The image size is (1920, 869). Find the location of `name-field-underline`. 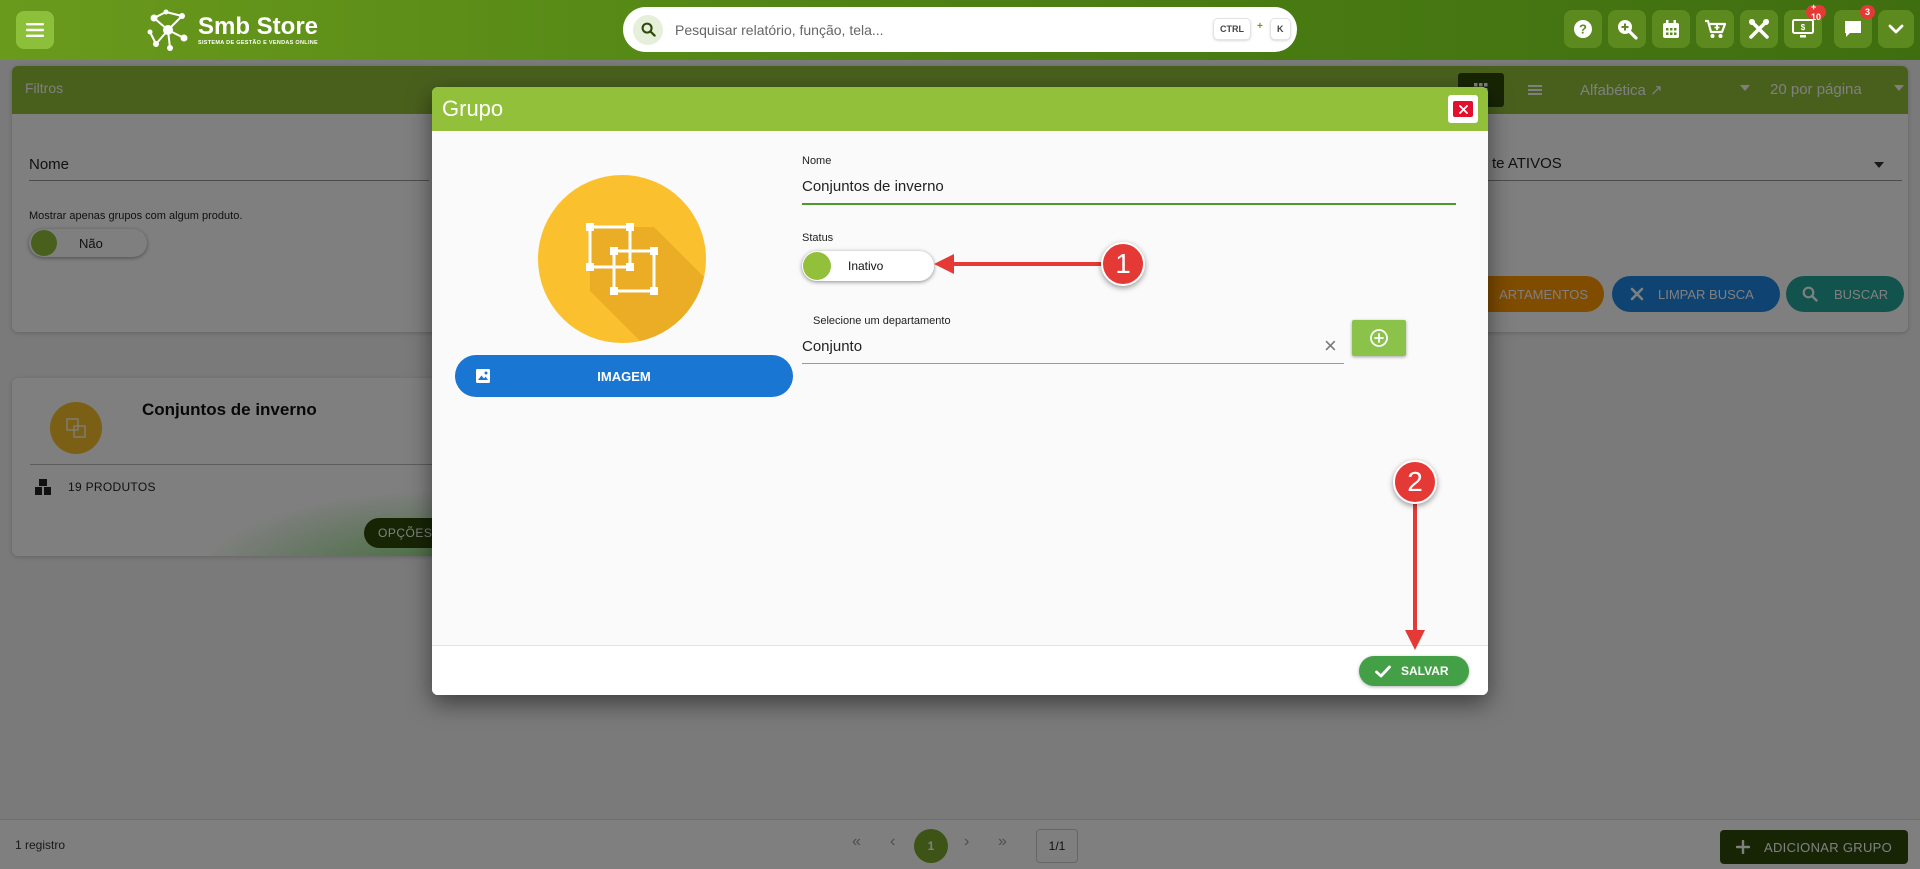

name-field-underline is located at coordinates (1129, 204).